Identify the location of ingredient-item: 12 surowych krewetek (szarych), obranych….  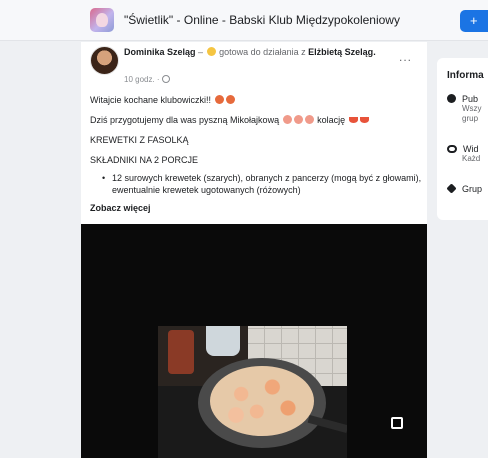
(256, 184).